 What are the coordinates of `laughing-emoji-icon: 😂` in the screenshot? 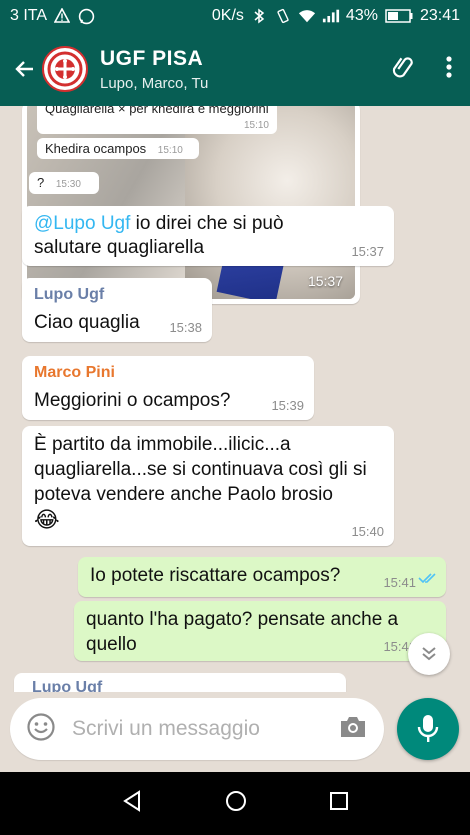 It's located at (47, 519).